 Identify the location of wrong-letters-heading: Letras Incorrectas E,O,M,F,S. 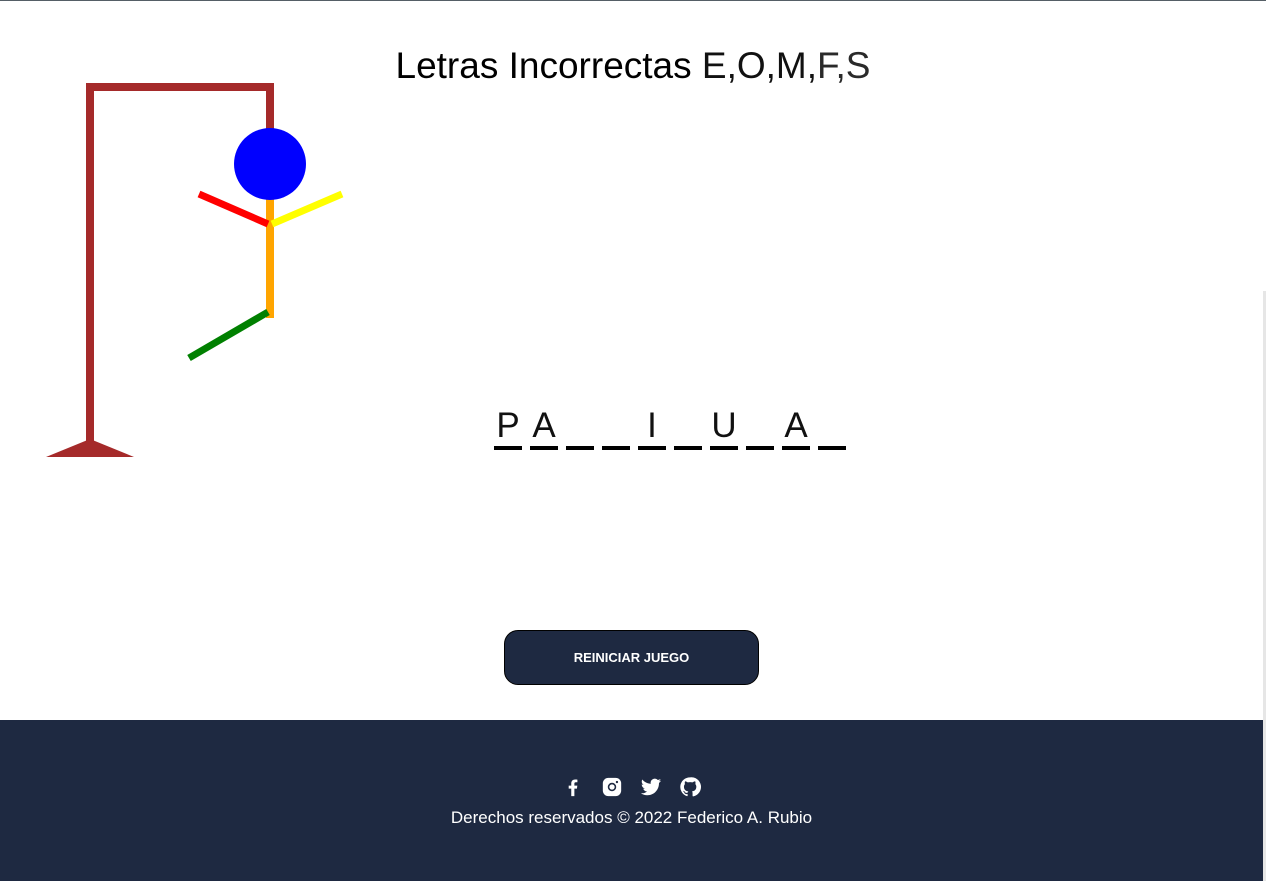
(633, 66).